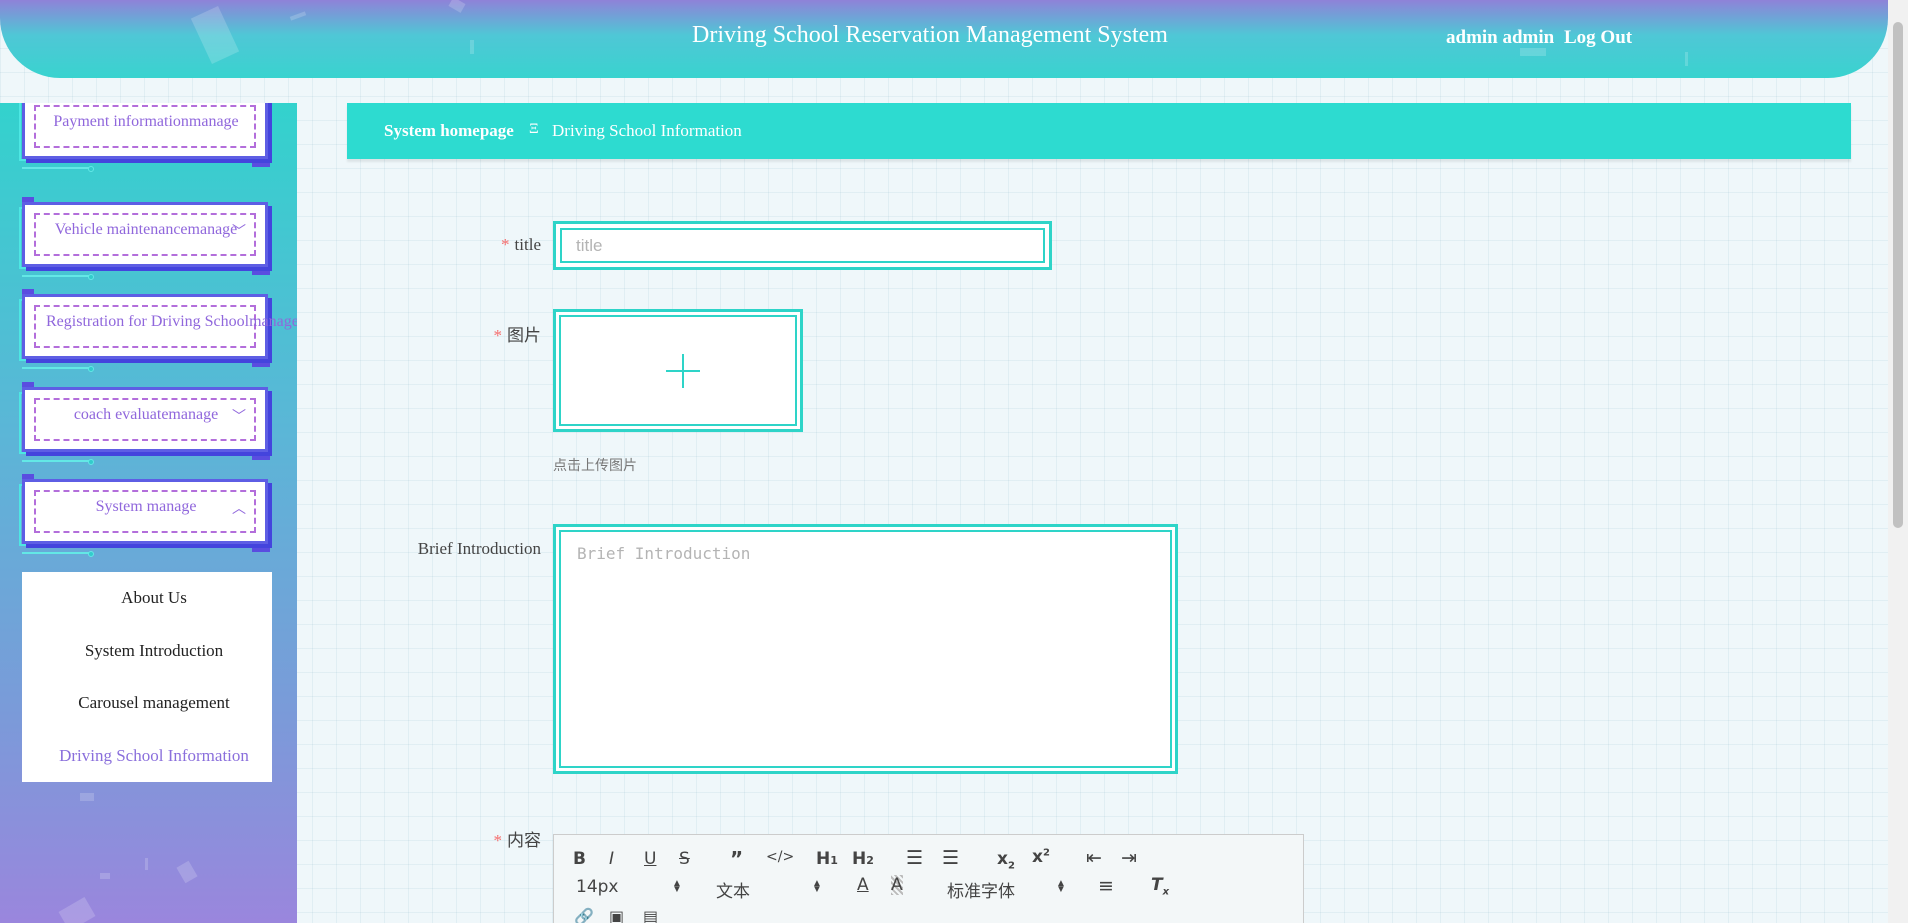 Image resolution: width=1908 pixels, height=923 pixels. I want to click on user-name: admin admin, so click(1500, 37).